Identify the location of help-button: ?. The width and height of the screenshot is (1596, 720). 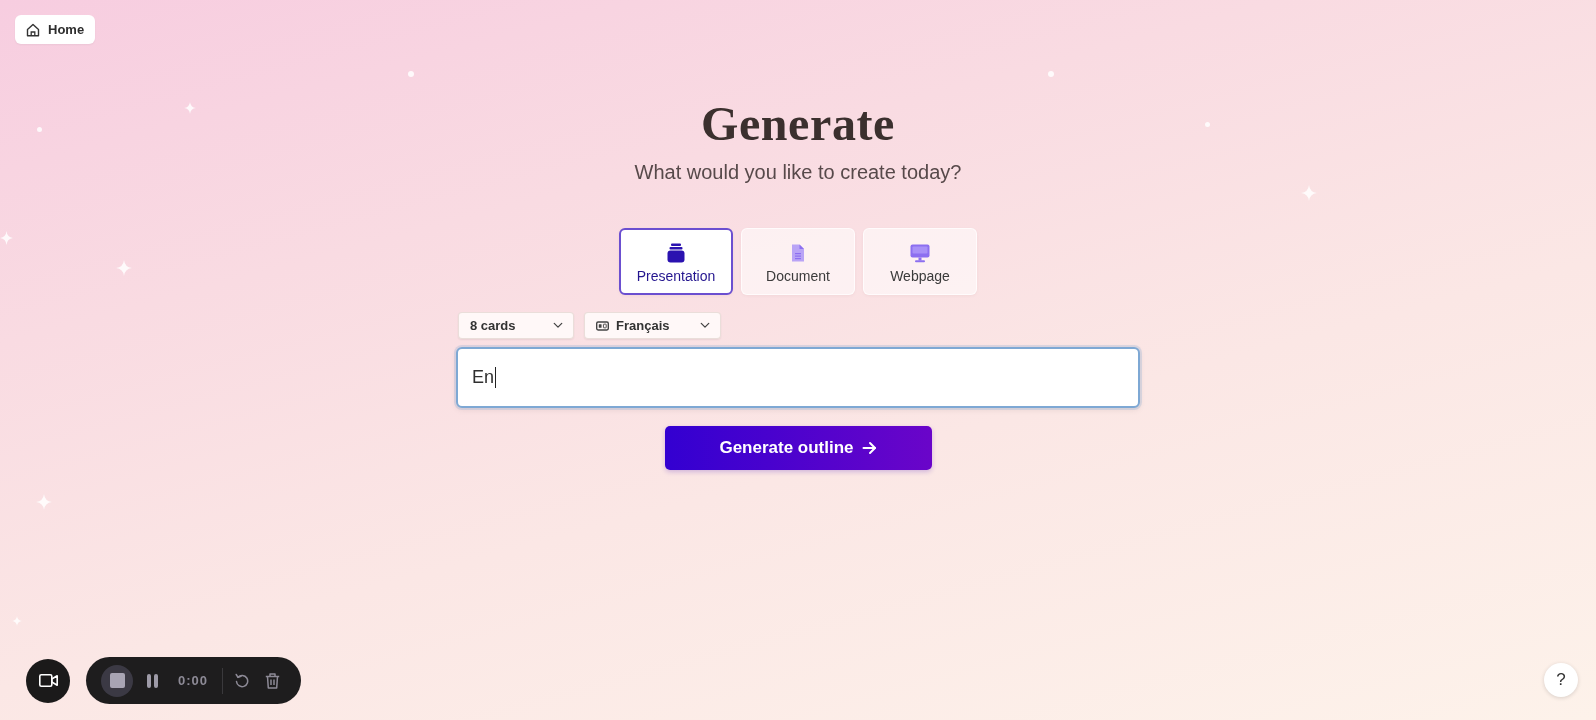
(1561, 679).